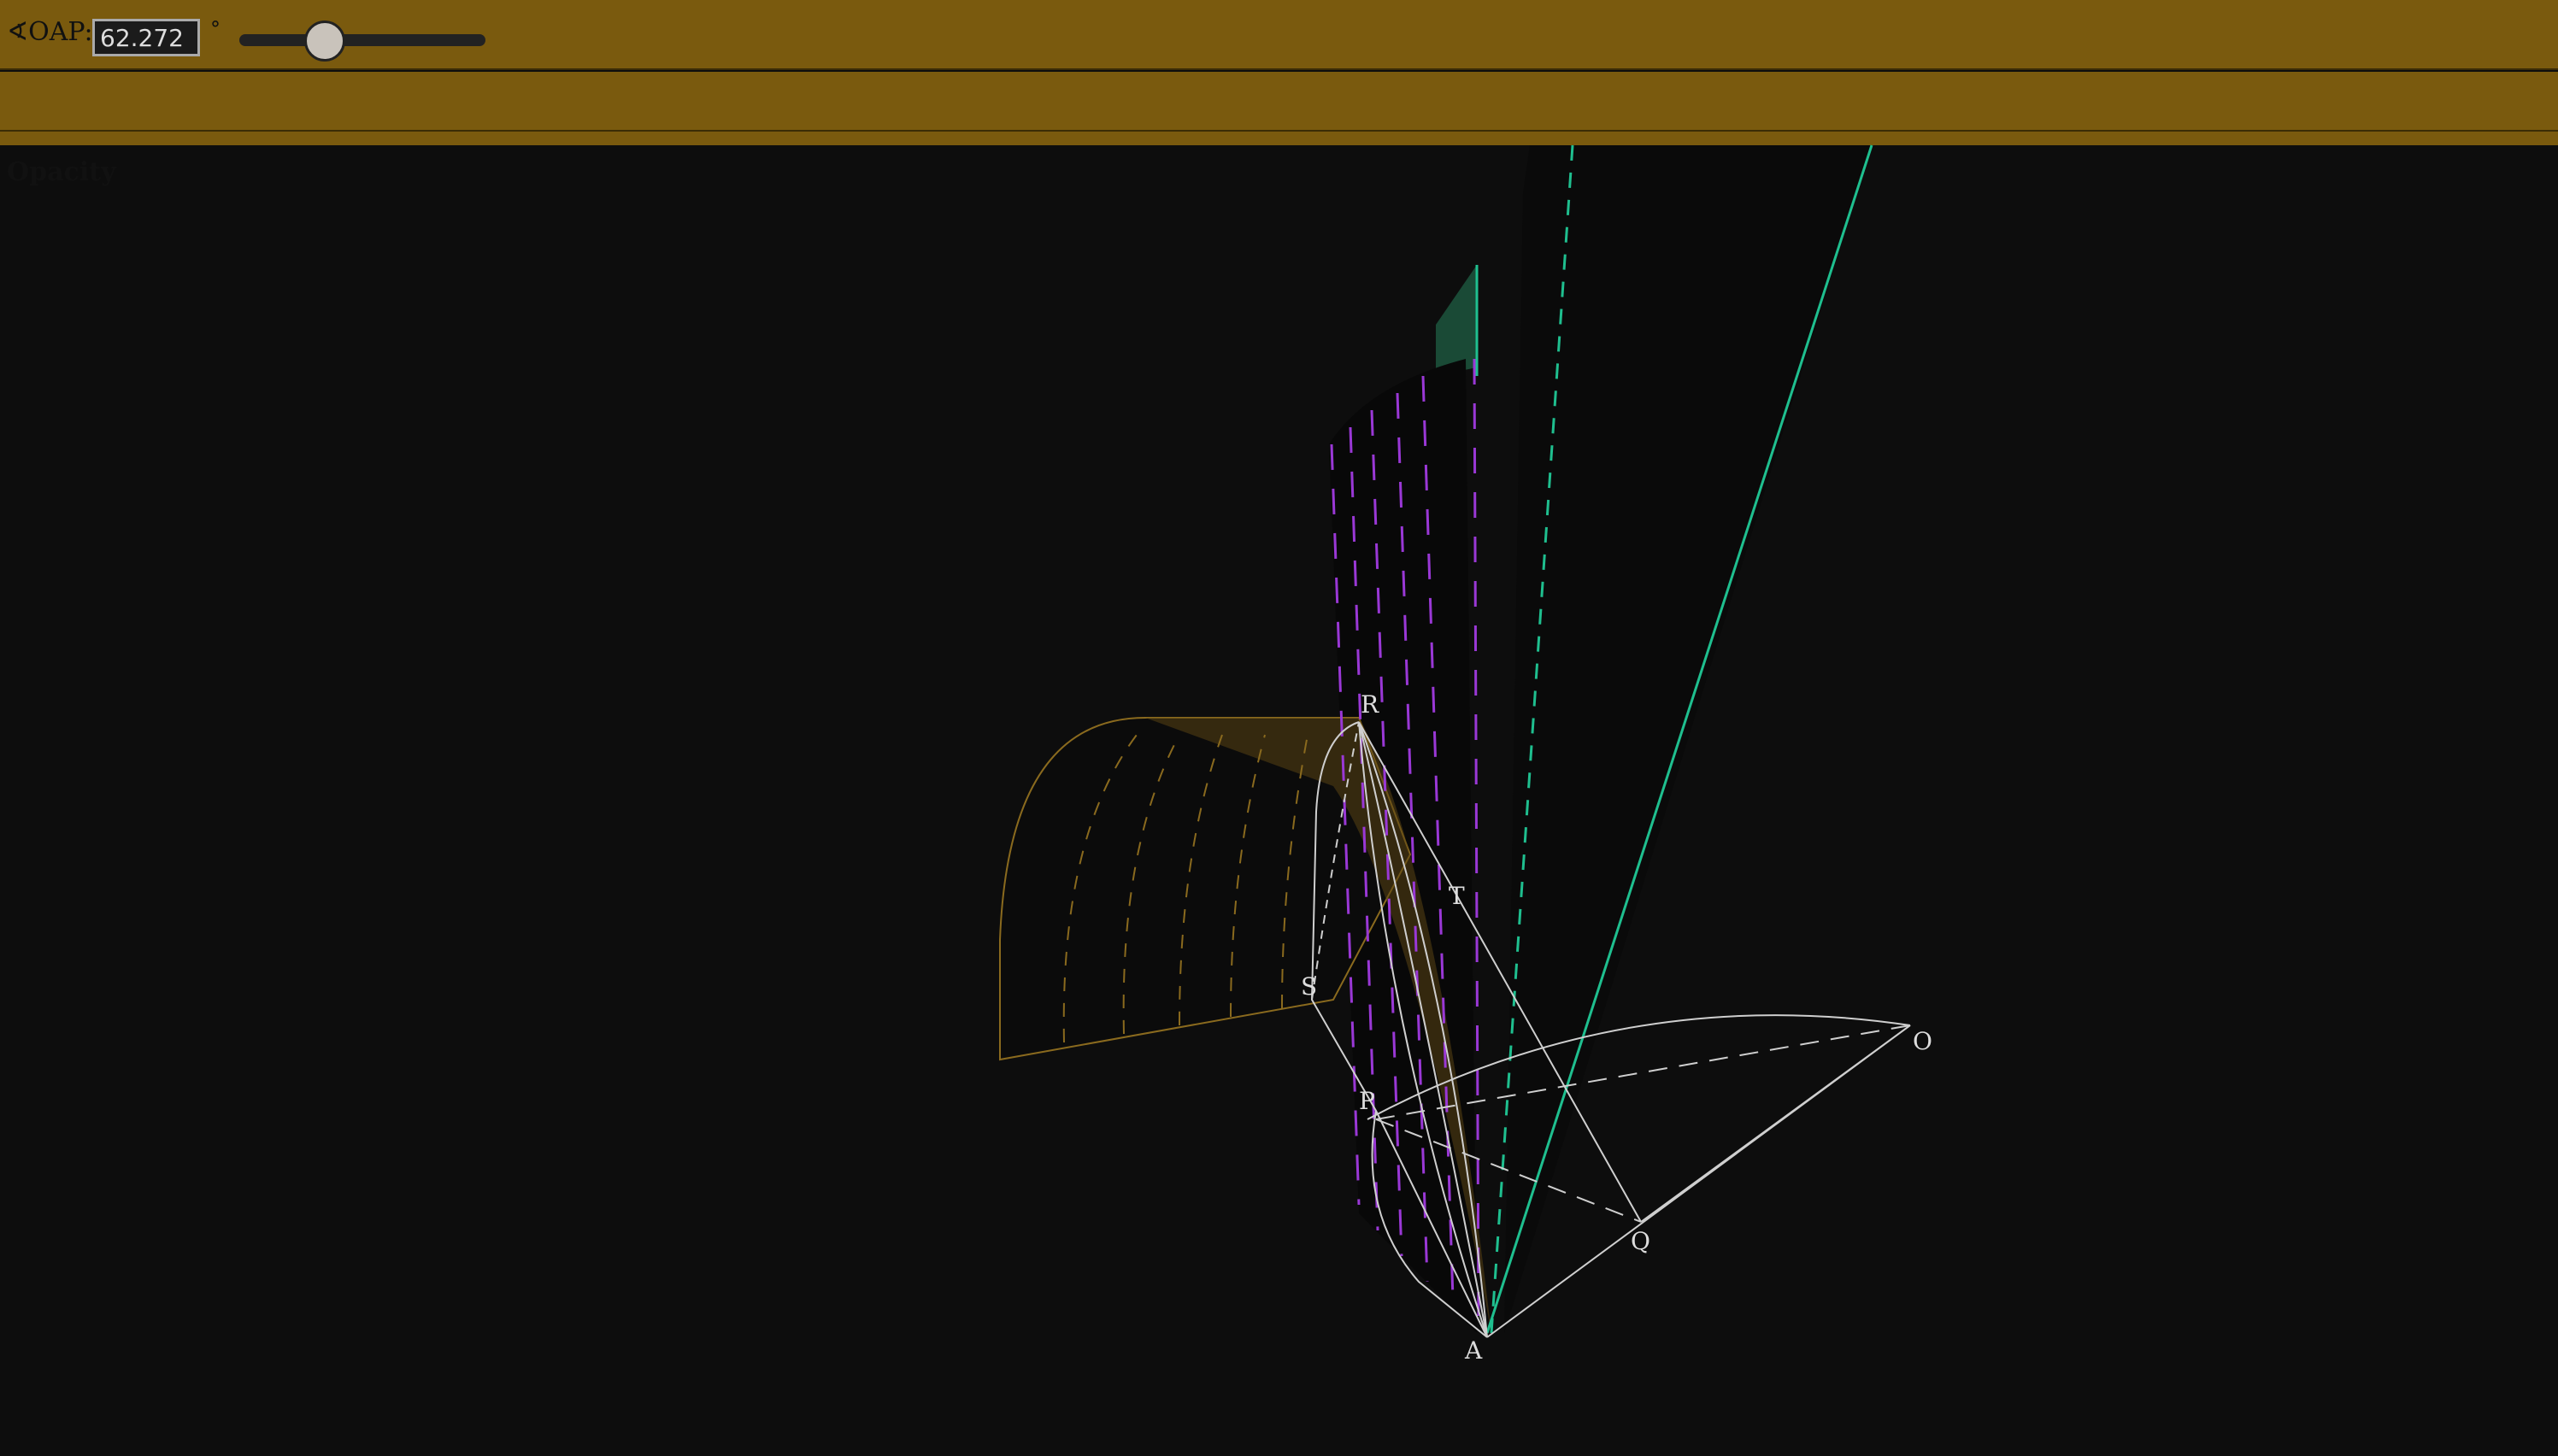  What do you see at coordinates (1923, 1041) in the screenshot?
I see `point-label-O: O` at bounding box center [1923, 1041].